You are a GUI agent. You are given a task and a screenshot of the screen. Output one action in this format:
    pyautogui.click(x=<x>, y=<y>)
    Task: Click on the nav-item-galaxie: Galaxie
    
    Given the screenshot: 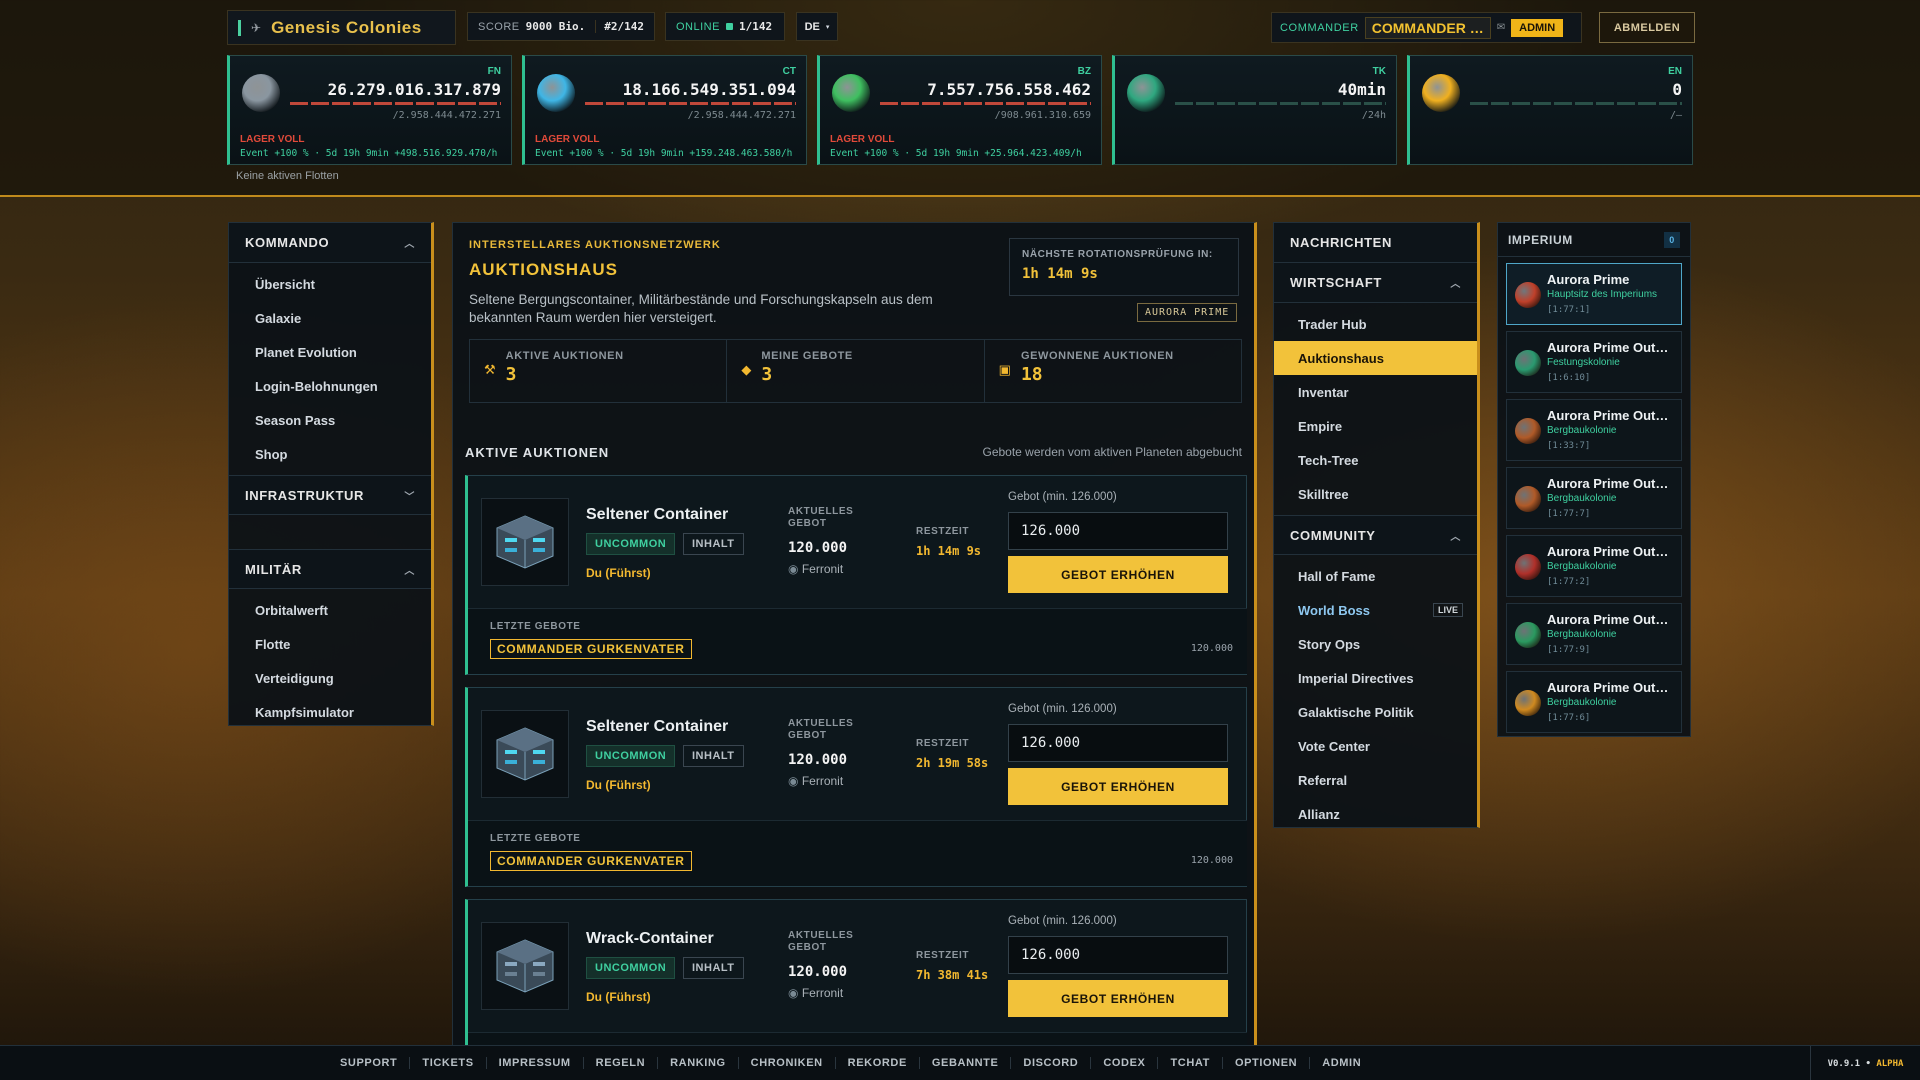 What is the action you would take?
    pyautogui.click(x=330, y=318)
    